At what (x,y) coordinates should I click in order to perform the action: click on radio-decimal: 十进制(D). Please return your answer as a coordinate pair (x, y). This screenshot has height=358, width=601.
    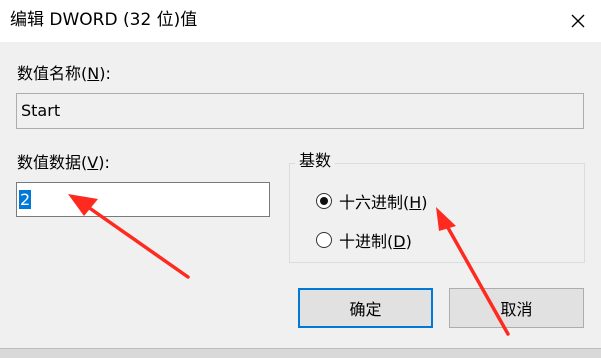
    Looking at the image, I should click on (364, 240).